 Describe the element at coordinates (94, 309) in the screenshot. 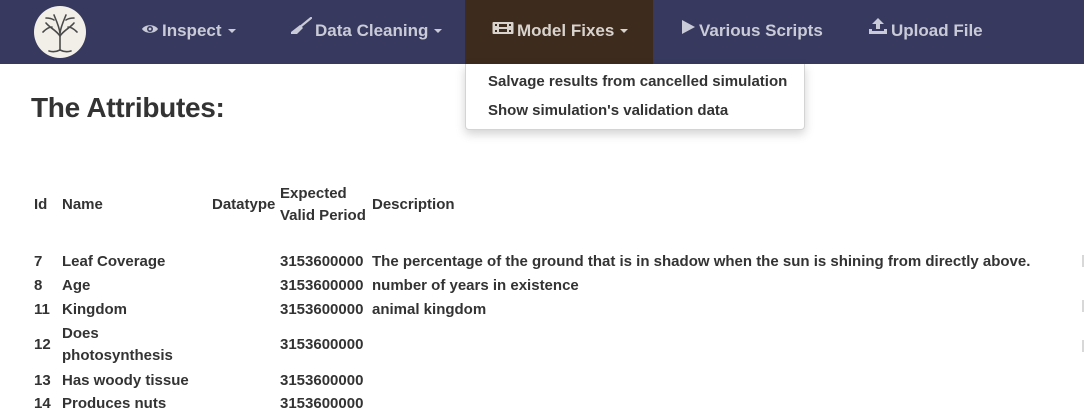

I see `cell-name: Kingdom` at that location.